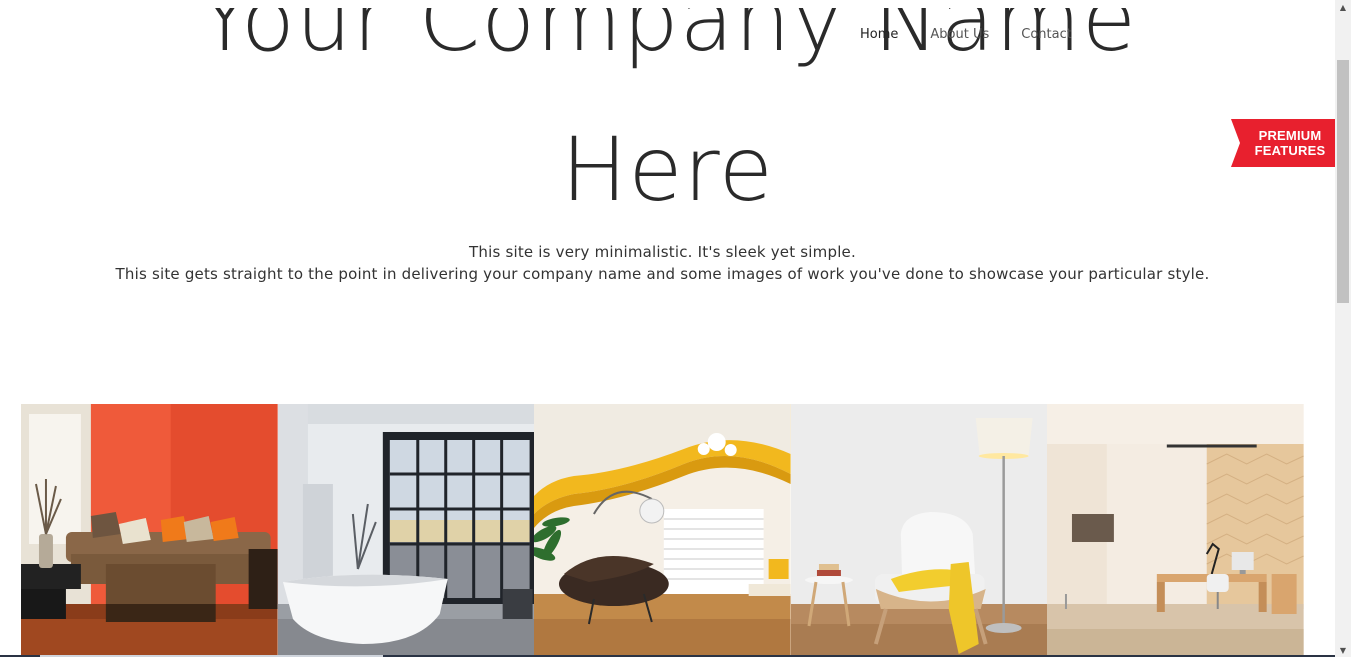 Image resolution: width=1351 pixels, height=657 pixels. I want to click on nav-link-about-us: About Us, so click(959, 34).